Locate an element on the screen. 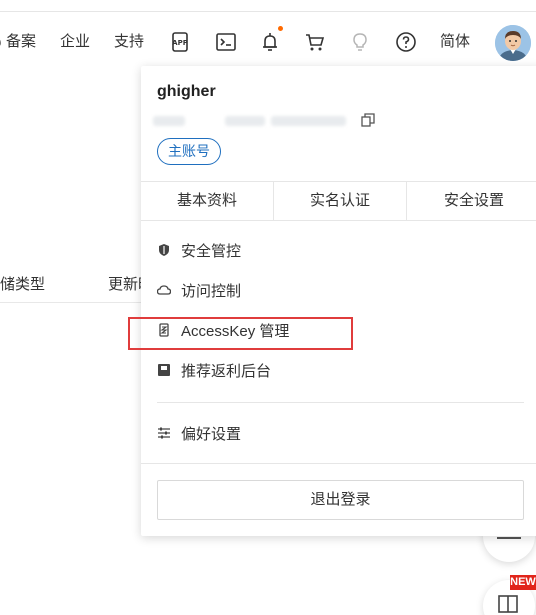  tab-real-name-auth: 实名认证 is located at coordinates (340, 201).